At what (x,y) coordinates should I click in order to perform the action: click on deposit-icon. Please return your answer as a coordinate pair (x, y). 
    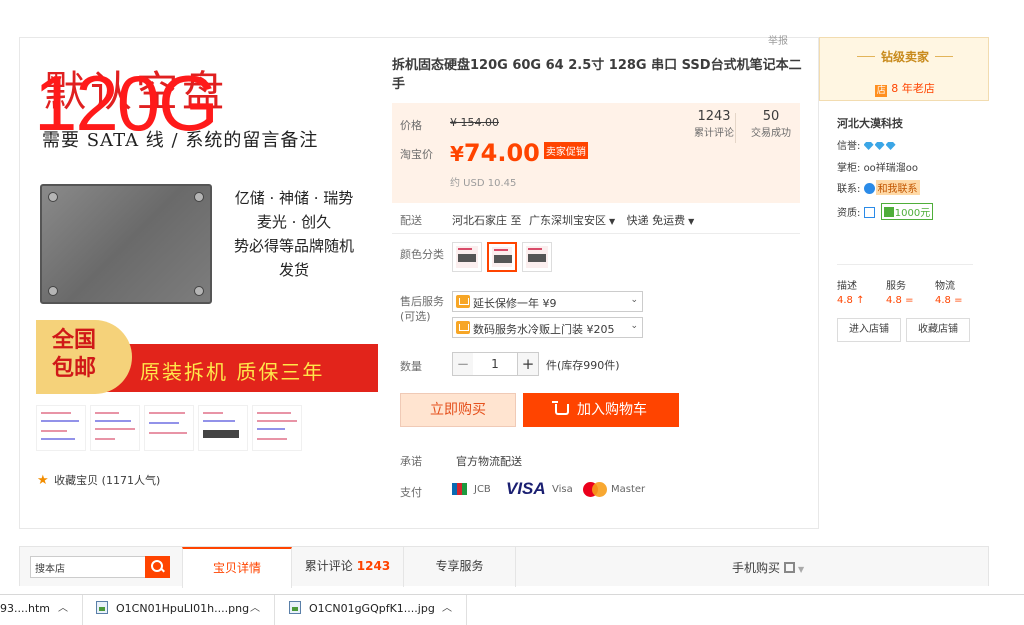
    Looking at the image, I should click on (888, 212).